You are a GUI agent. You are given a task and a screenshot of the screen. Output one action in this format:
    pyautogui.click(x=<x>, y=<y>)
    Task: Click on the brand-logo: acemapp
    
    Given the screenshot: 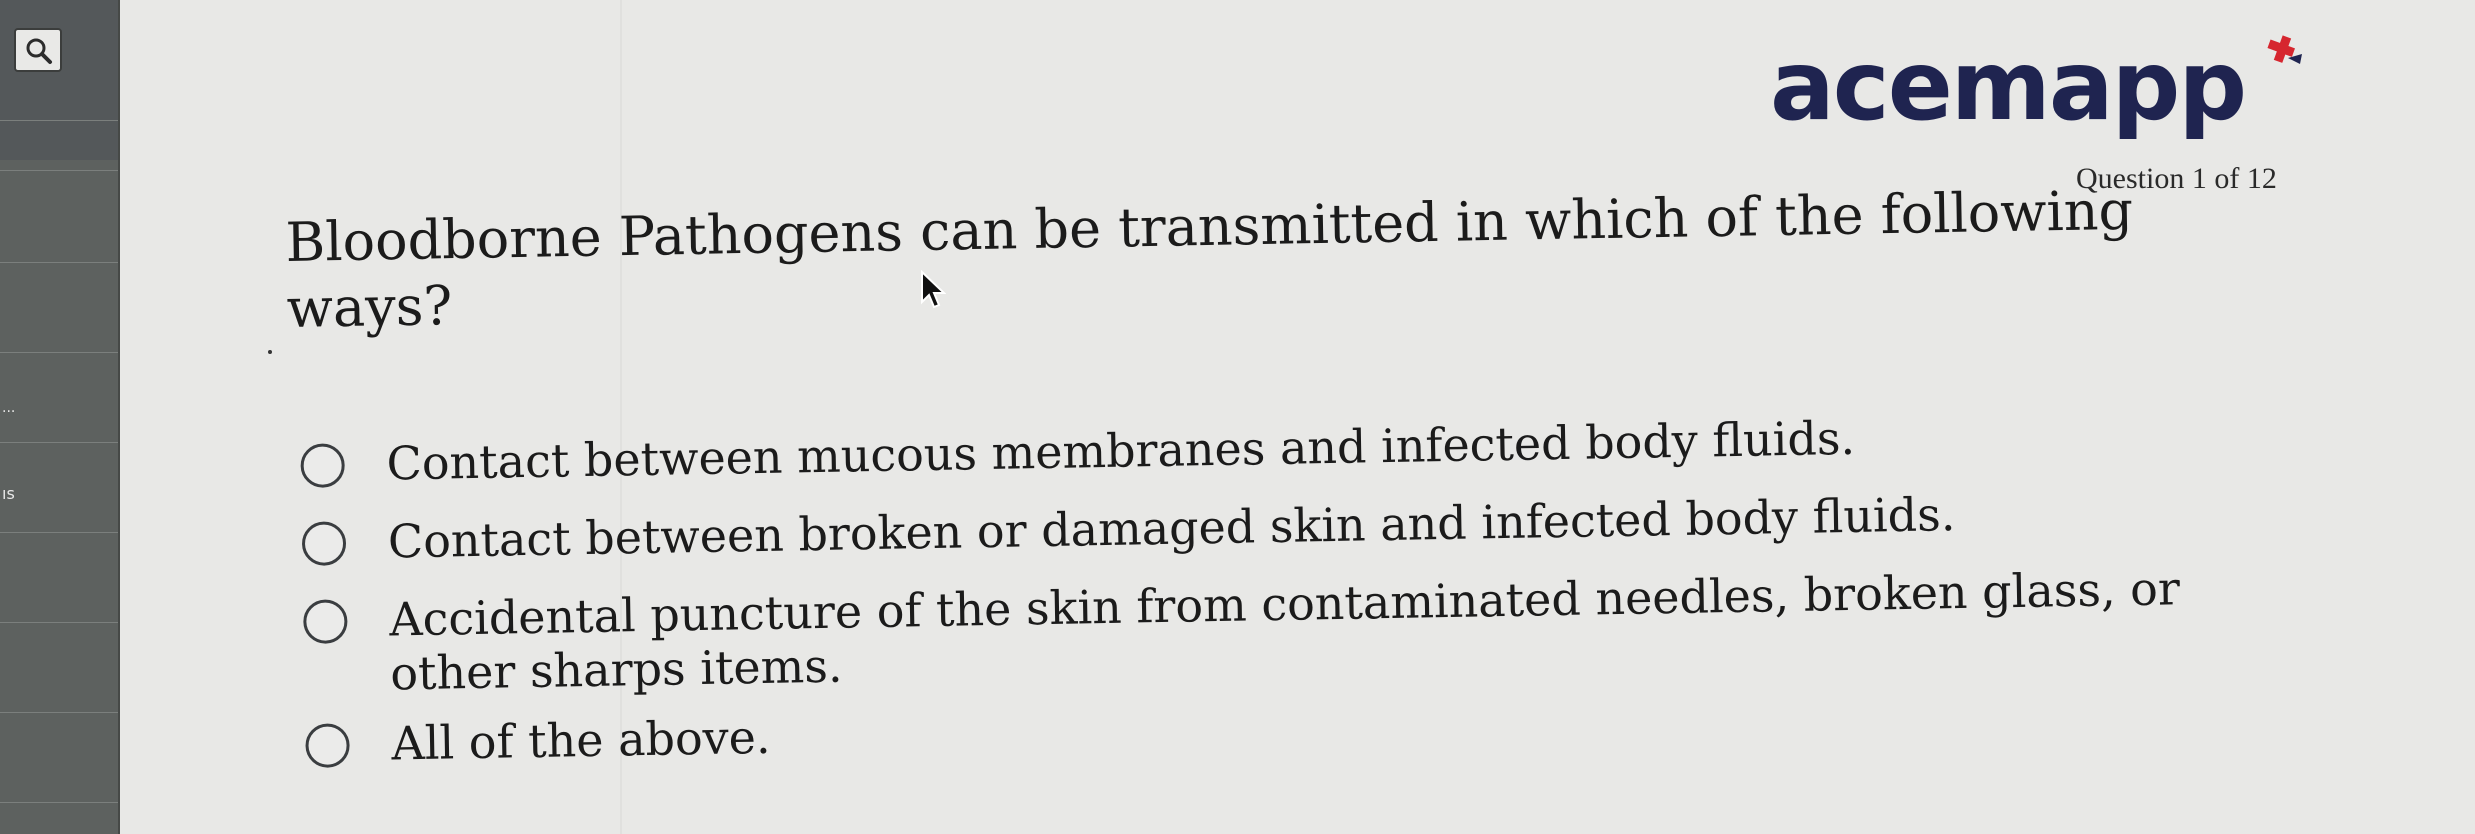 What is the action you would take?
    pyautogui.click(x=2008, y=86)
    